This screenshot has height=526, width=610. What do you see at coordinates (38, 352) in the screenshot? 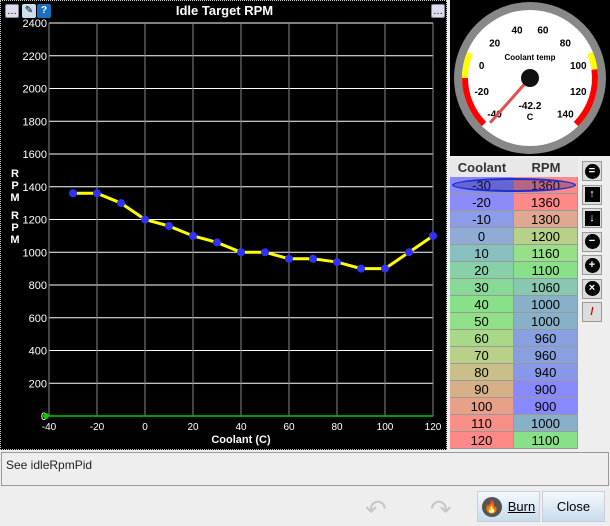
I see `y-tick-label: 400` at bounding box center [38, 352].